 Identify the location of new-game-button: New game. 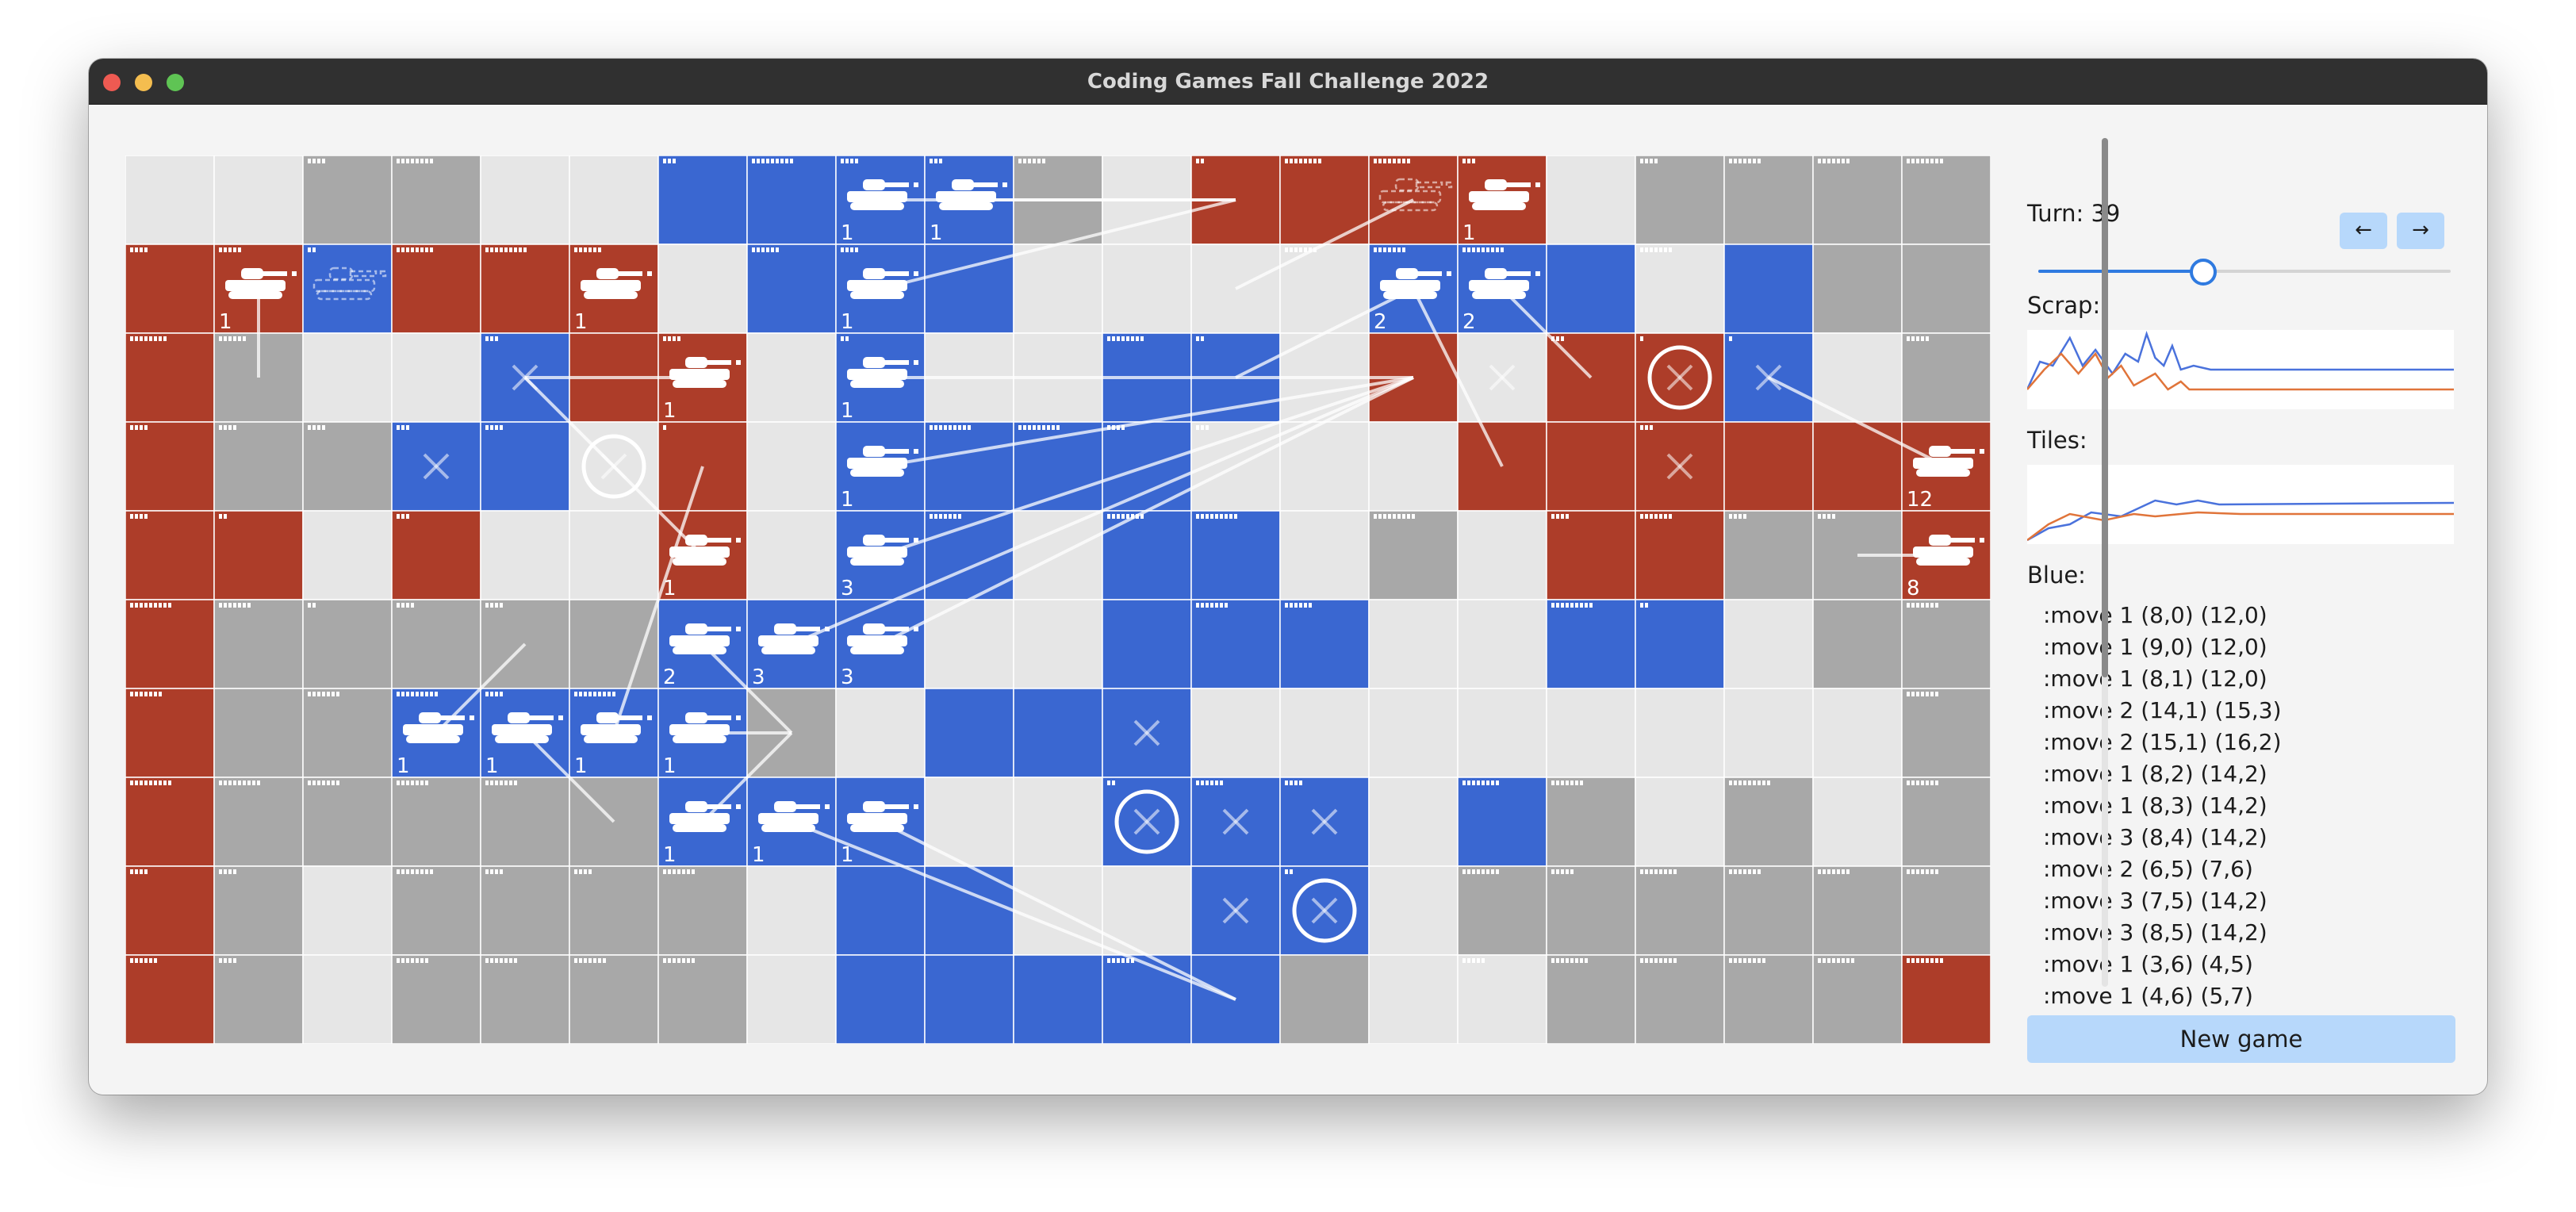
(2241, 1039).